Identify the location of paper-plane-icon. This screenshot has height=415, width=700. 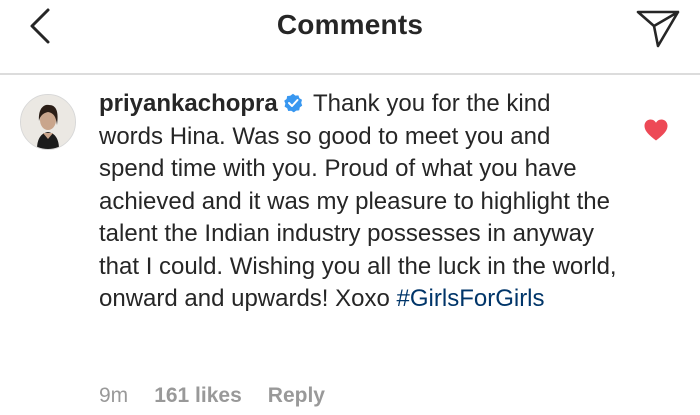
(658, 29).